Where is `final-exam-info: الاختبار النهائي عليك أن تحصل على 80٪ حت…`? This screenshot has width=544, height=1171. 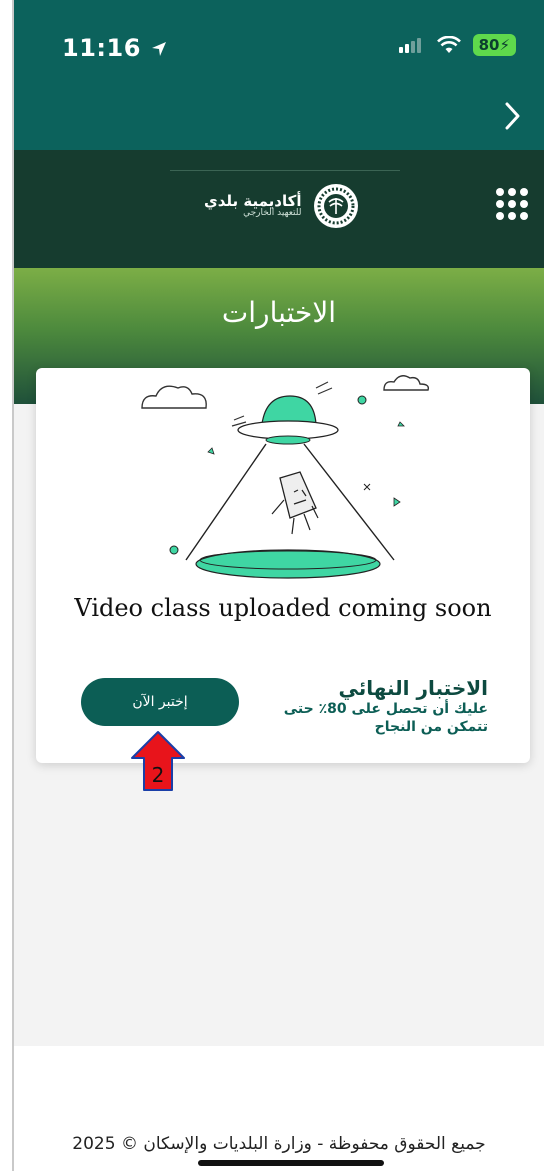
final-exam-info: الاختبار النهائي عليك أن تحصل على 80٪ حت… is located at coordinates (386, 706).